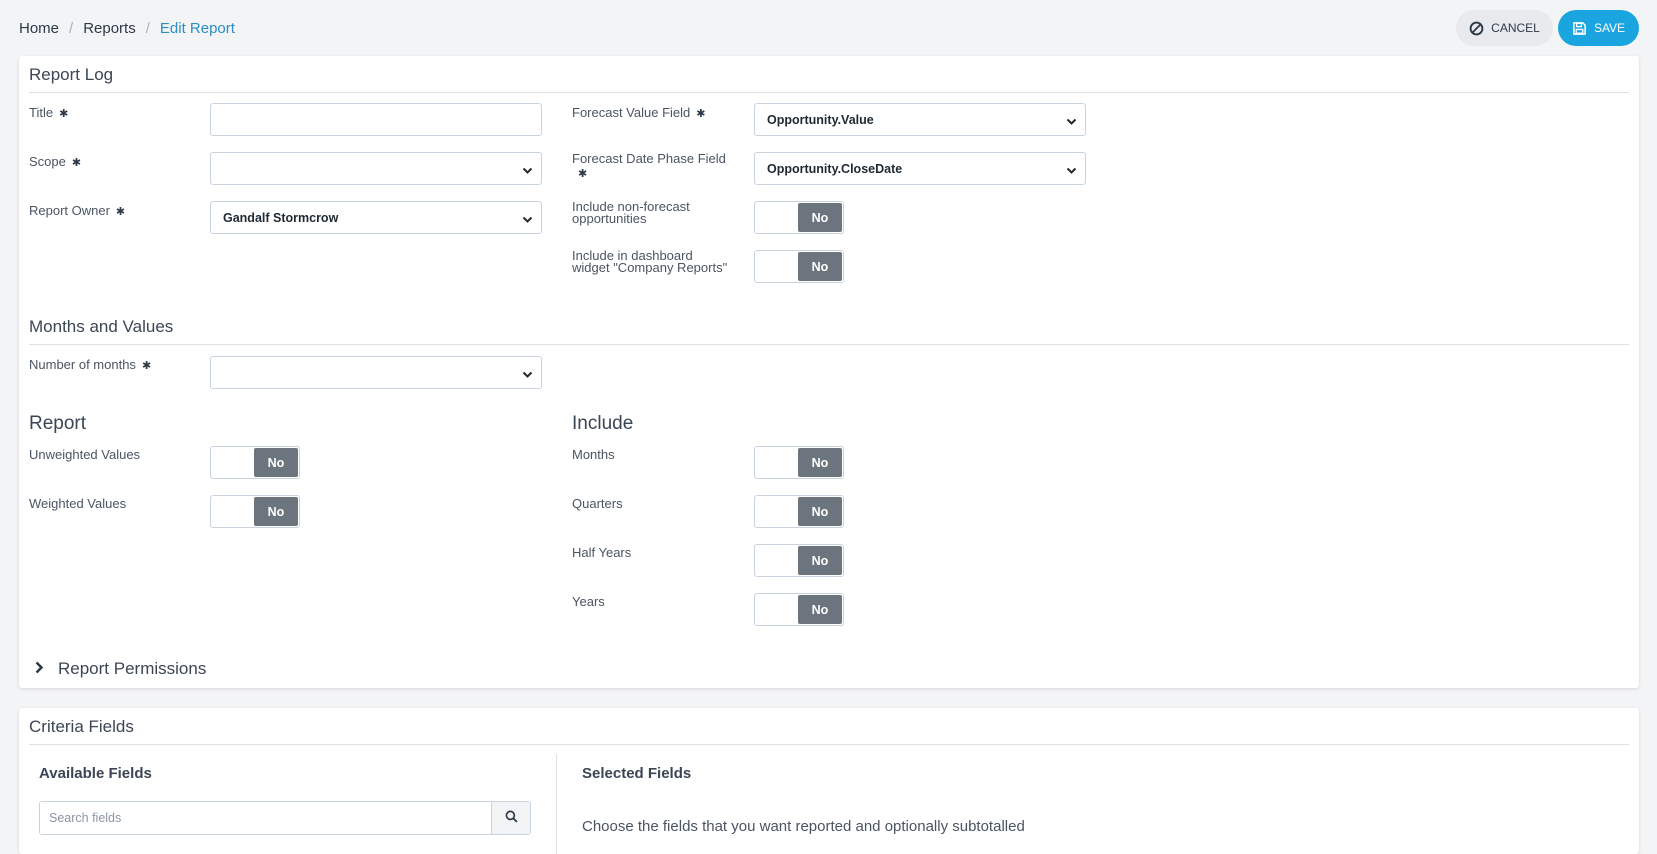 The height and width of the screenshot is (854, 1657). I want to click on report-permissions-title: Report Permissions, so click(132, 668).